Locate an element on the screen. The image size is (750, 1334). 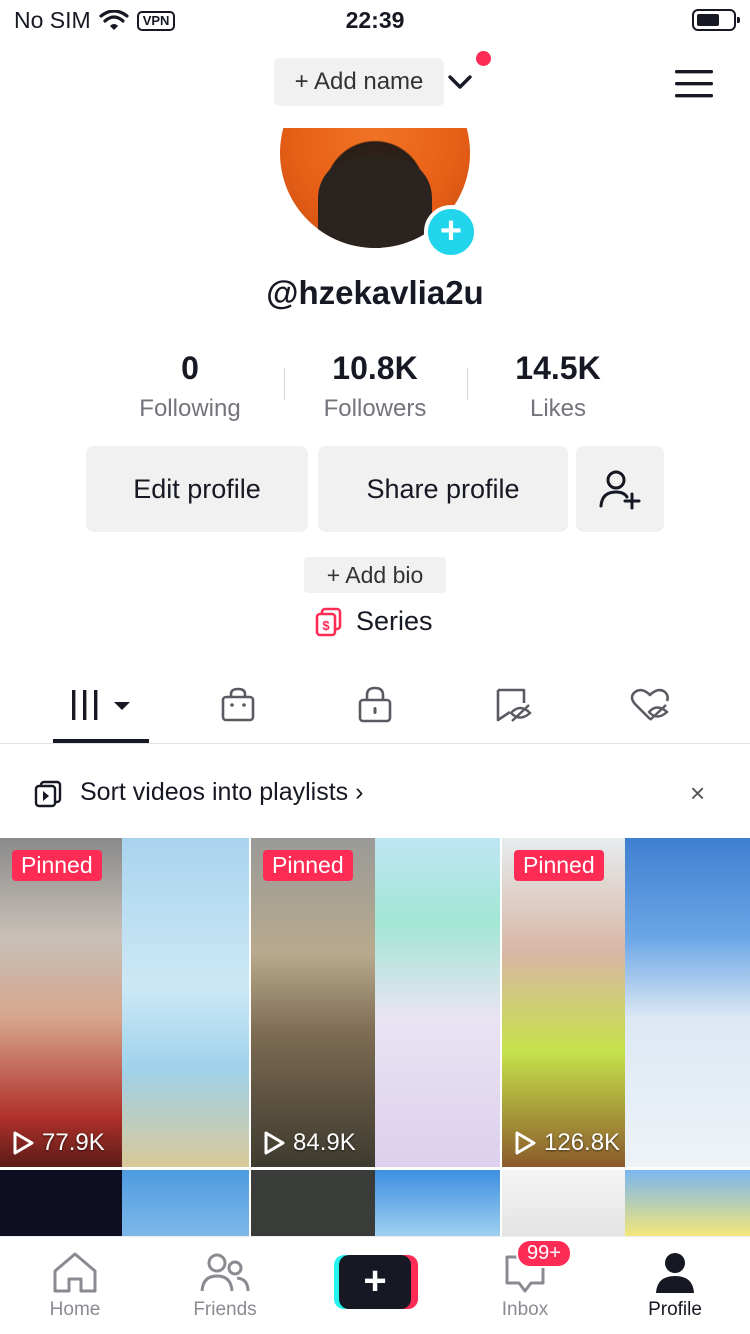
video-tile: Pinned 126.8K is located at coordinates (626, 1002).